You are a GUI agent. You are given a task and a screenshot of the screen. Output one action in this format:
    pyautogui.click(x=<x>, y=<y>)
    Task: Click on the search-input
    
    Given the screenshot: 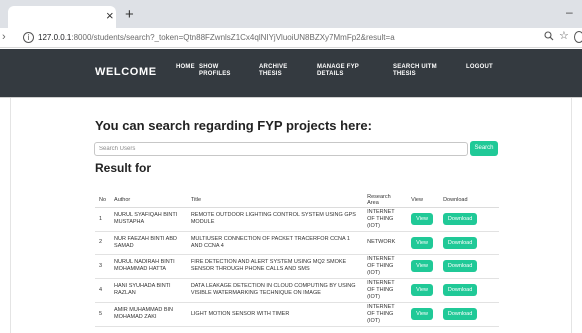 What is the action you would take?
    pyautogui.click(x=281, y=149)
    